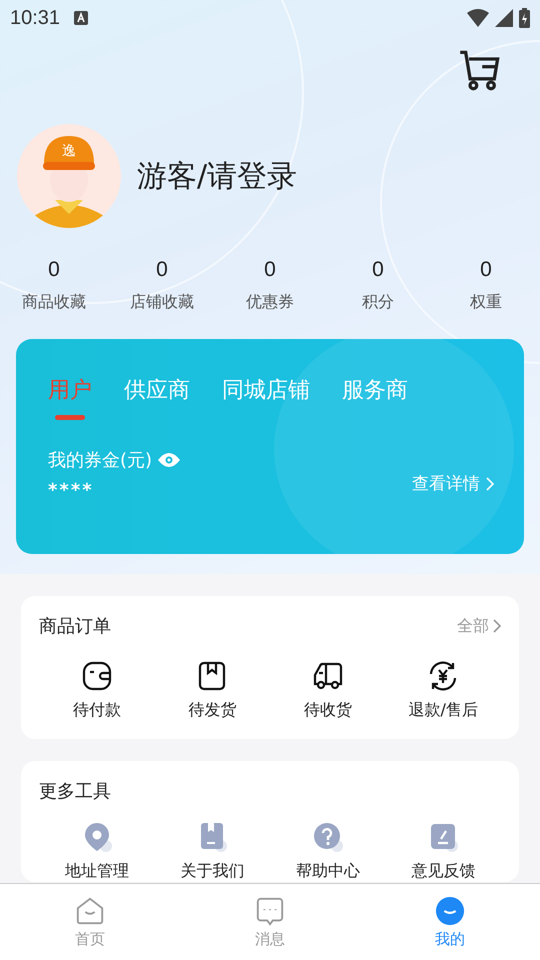 The height and width of the screenshot is (960, 540). Describe the element at coordinates (90, 911) in the screenshot. I see `home-icon` at that location.